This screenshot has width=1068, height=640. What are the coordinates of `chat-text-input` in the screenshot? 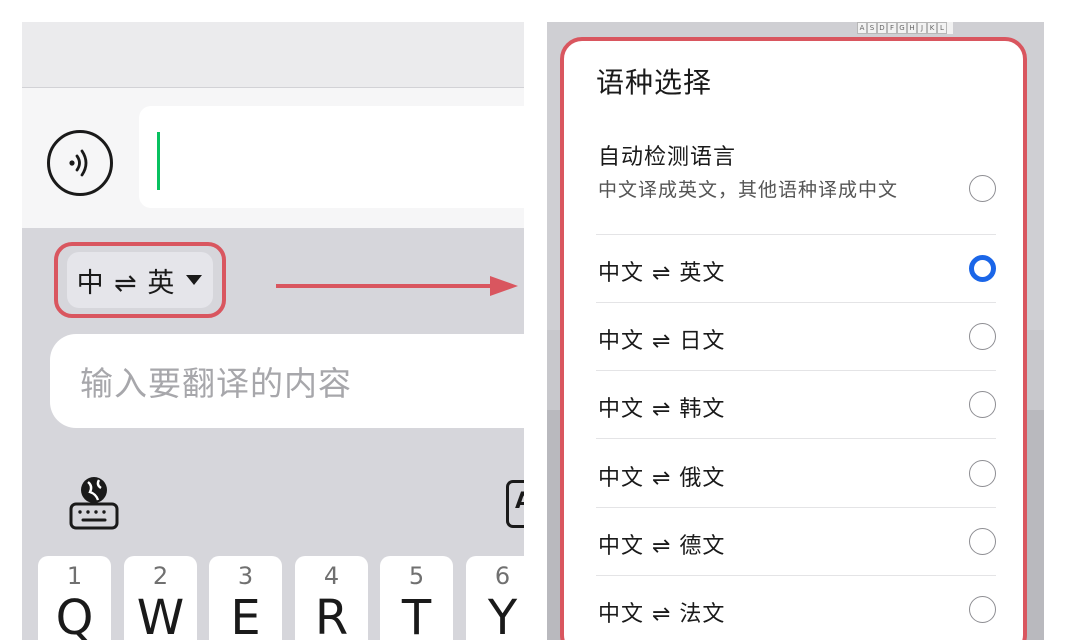 It's located at (331, 157).